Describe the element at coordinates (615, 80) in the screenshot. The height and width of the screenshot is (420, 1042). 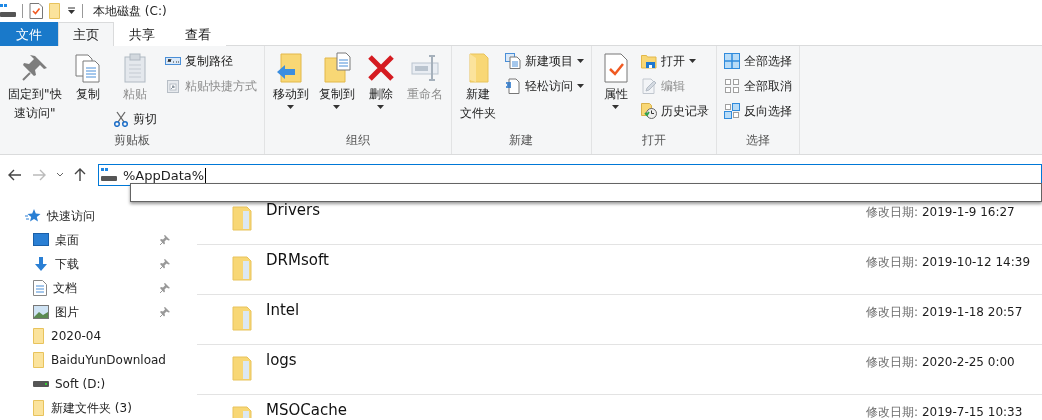
I see `ribbon-button: 属性` at that location.